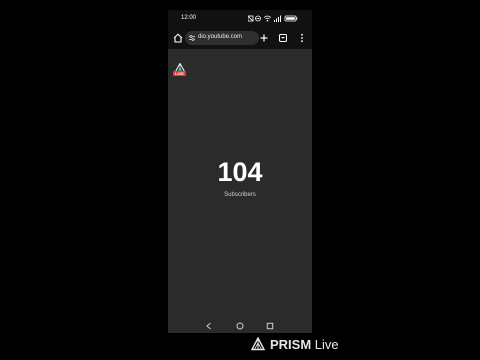  I want to click on home-button-icon, so click(240, 326).